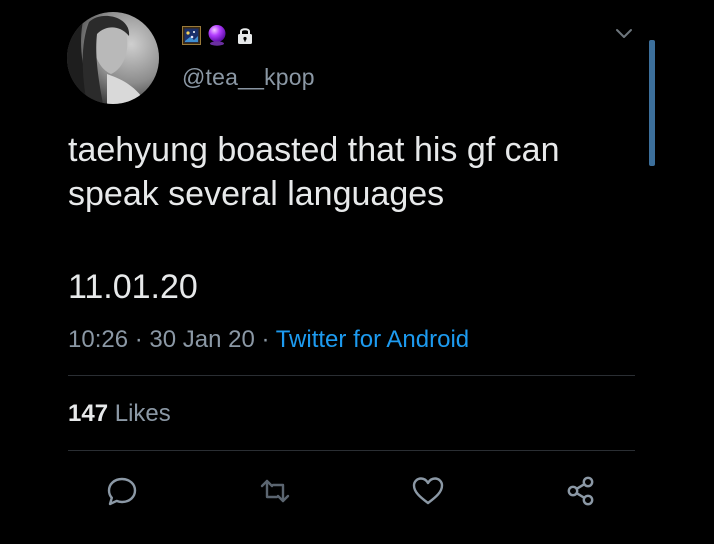 The image size is (714, 544). Describe the element at coordinates (372, 339) in the screenshot. I see `tweet-source-link: Twitter for Android` at that location.